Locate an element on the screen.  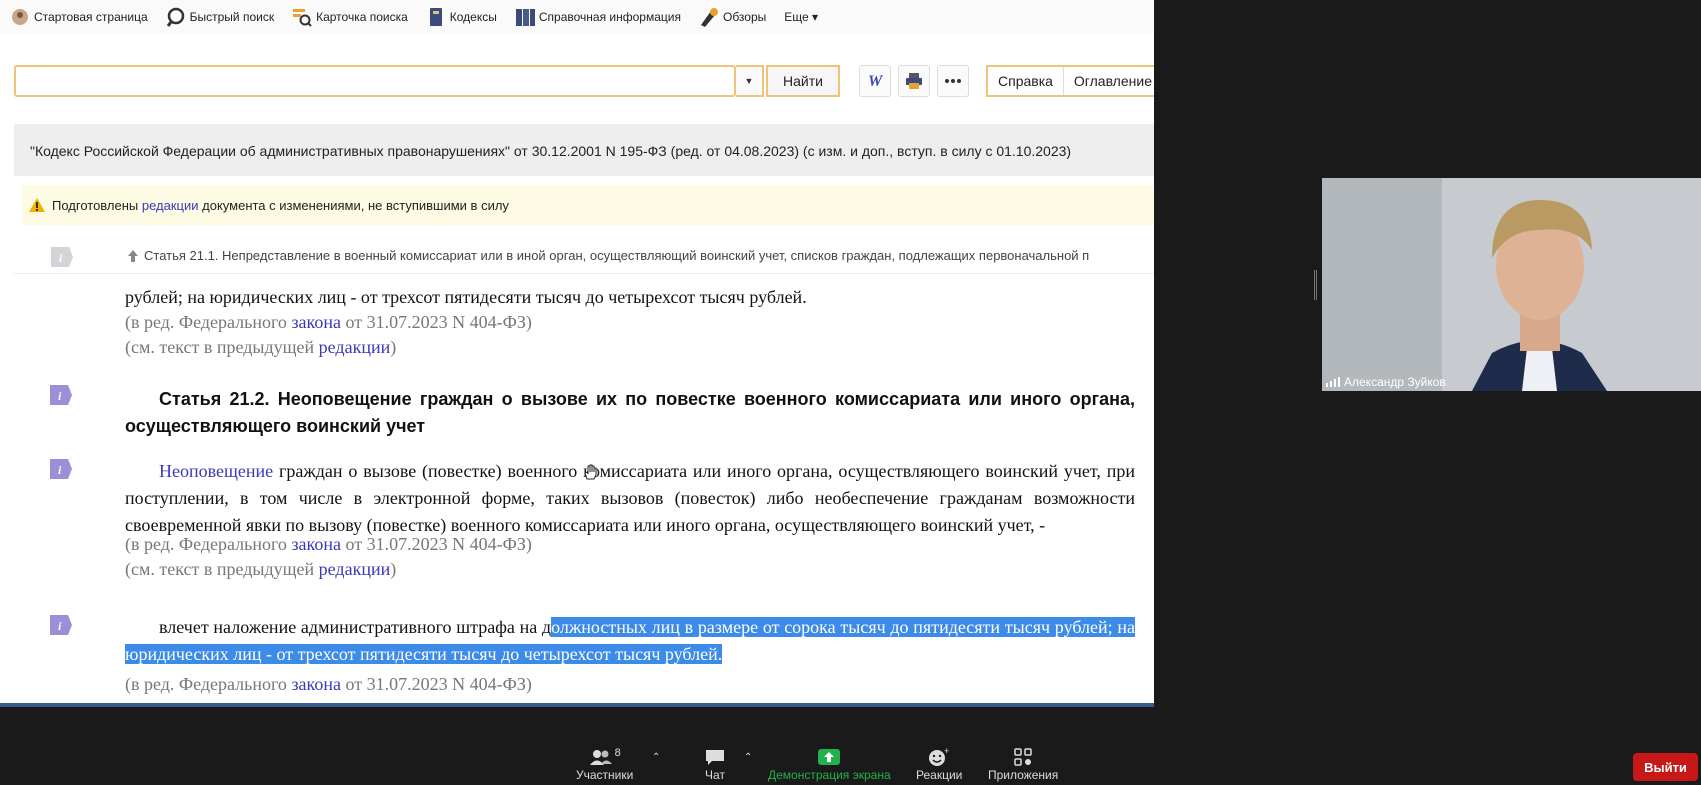
reactions-button: + Реакции is located at coordinates (939, 764).